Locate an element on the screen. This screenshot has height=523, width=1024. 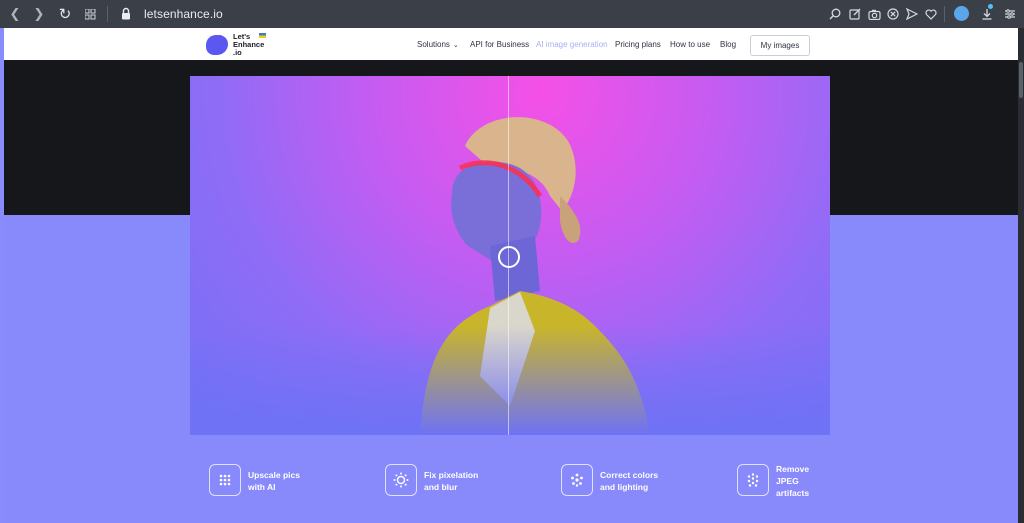
send-icon is located at coordinates (912, 14).